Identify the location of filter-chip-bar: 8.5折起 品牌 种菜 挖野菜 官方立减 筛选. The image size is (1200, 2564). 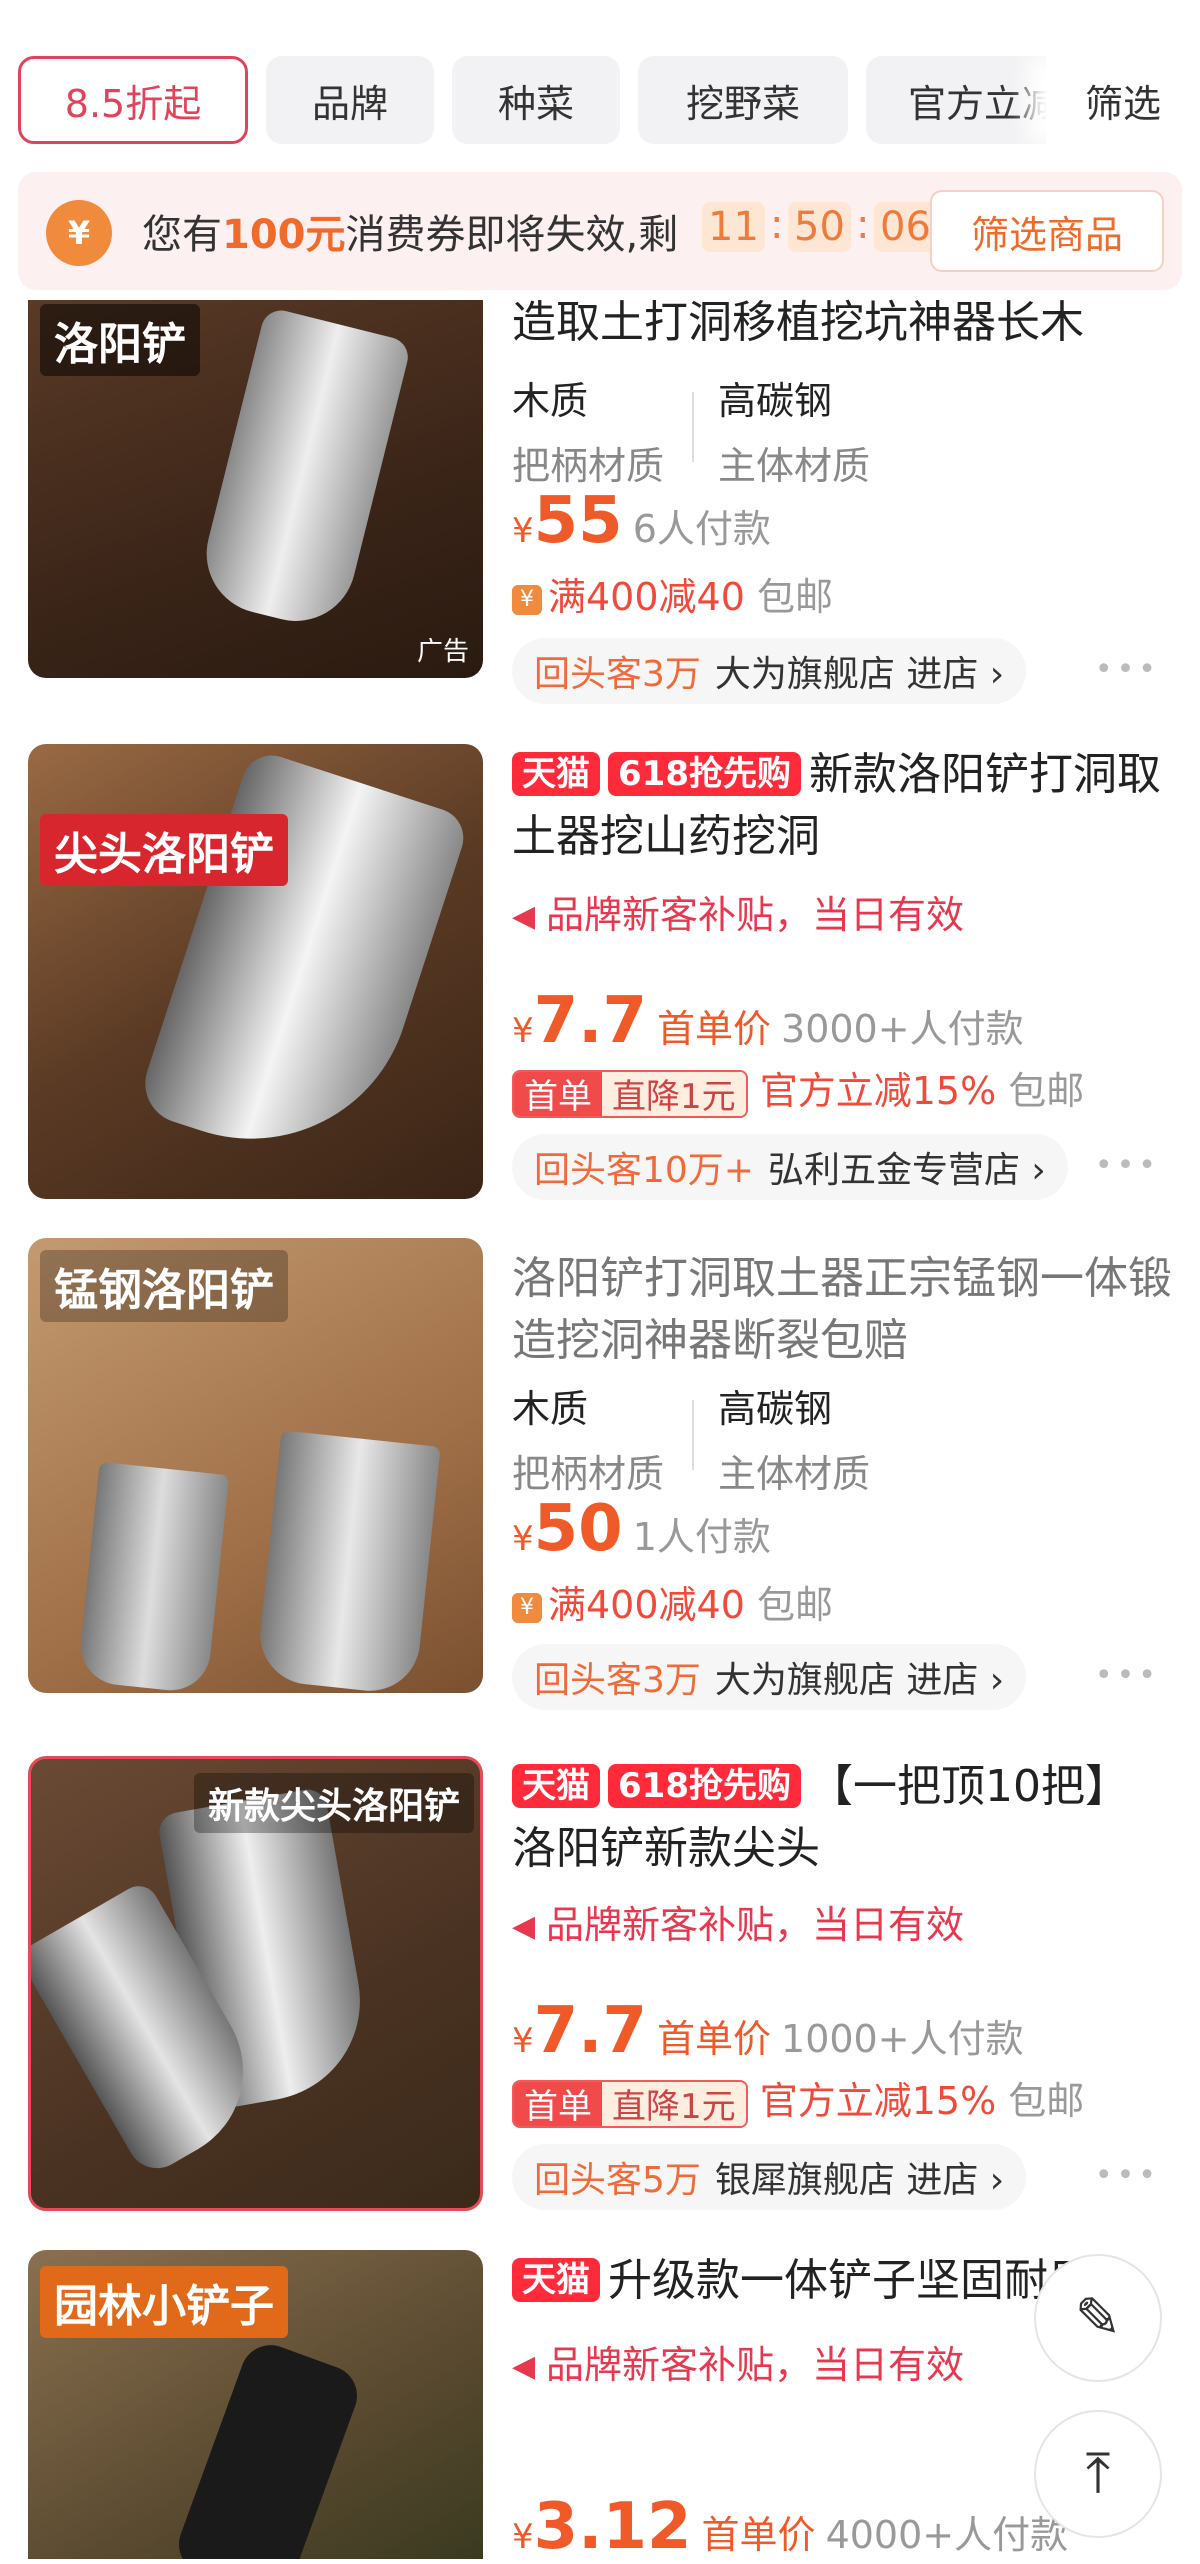
(600, 102).